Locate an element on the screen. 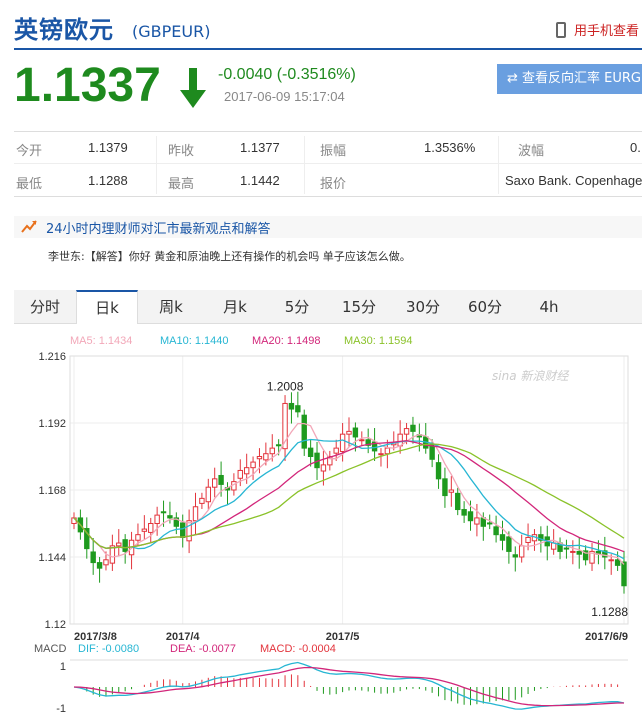 The height and width of the screenshot is (720, 642). quote-source-value: Saxo Bank. Copenhagen is located at coordinates (573, 180).